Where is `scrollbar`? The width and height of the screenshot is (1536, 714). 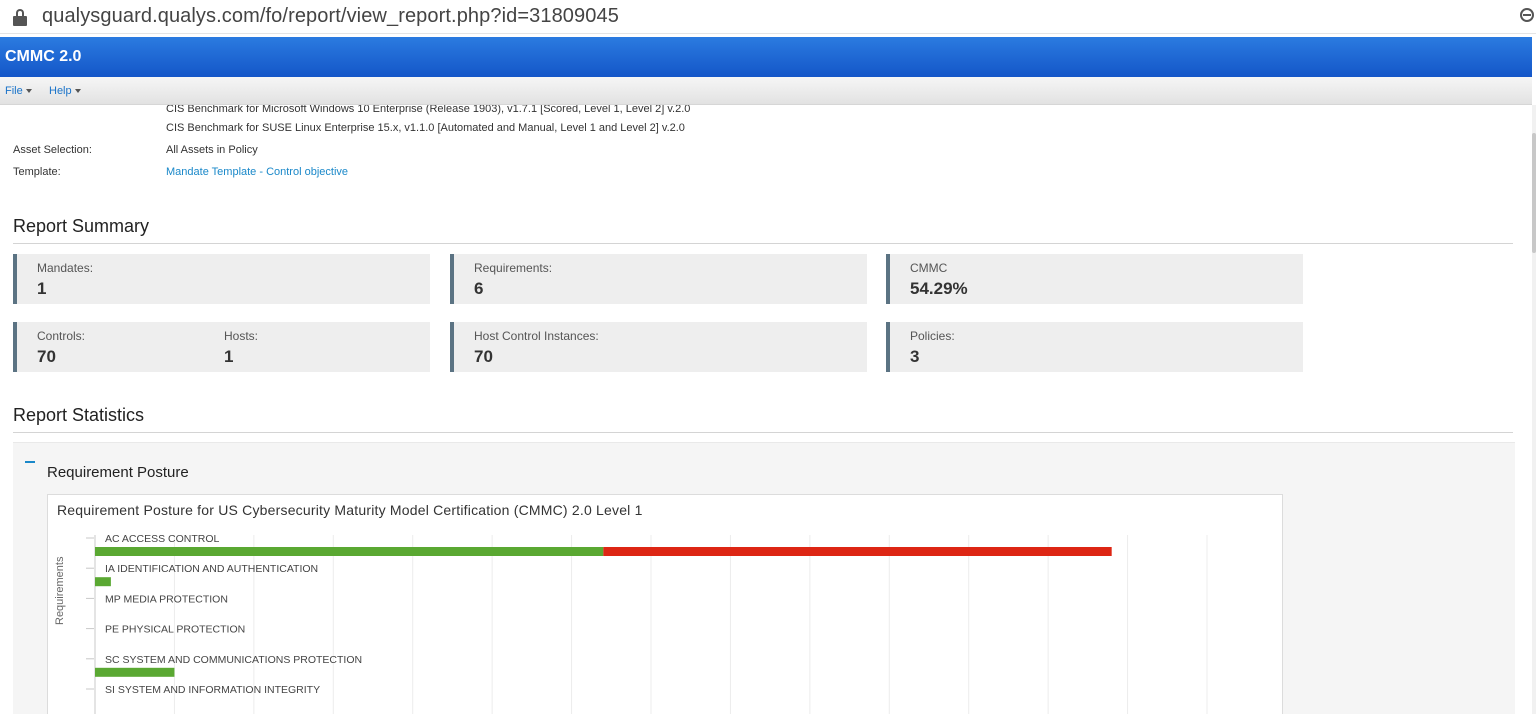 scrollbar is located at coordinates (1534, 409).